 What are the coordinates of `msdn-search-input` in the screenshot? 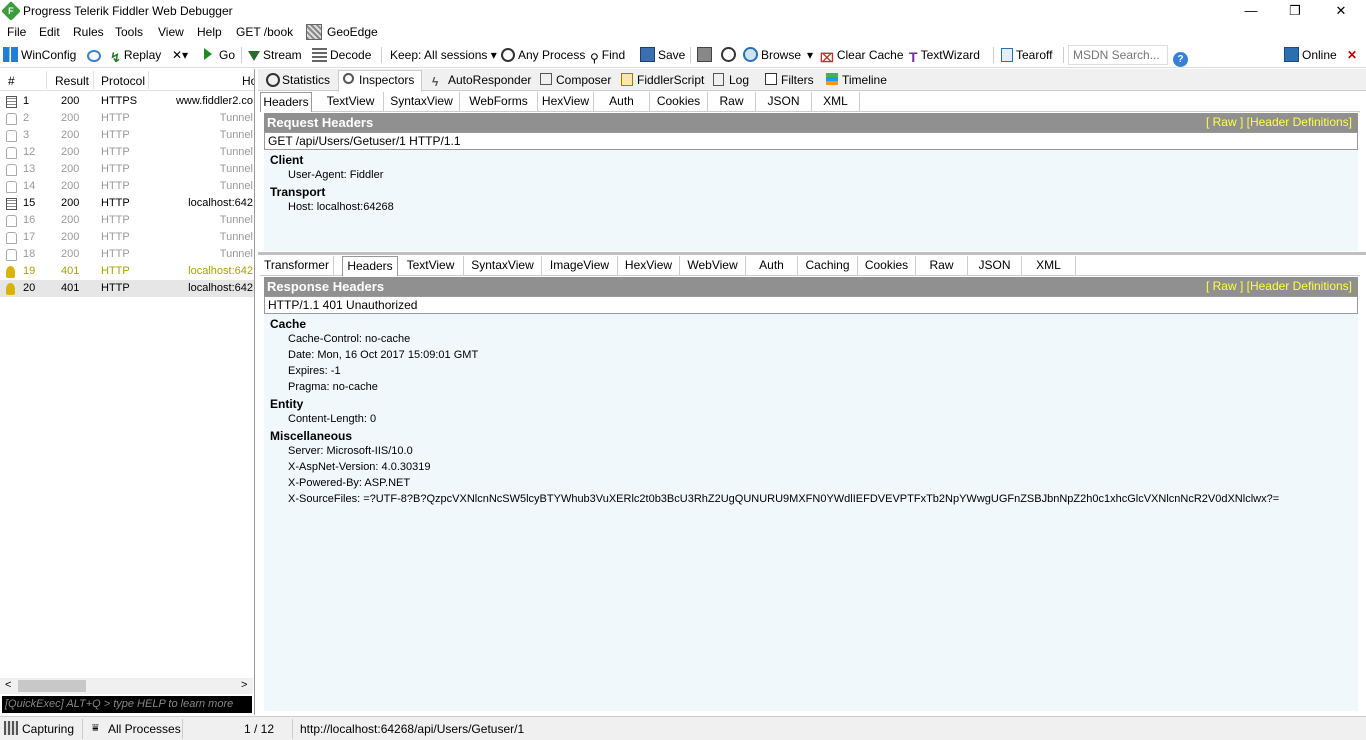 It's located at (1118, 55).